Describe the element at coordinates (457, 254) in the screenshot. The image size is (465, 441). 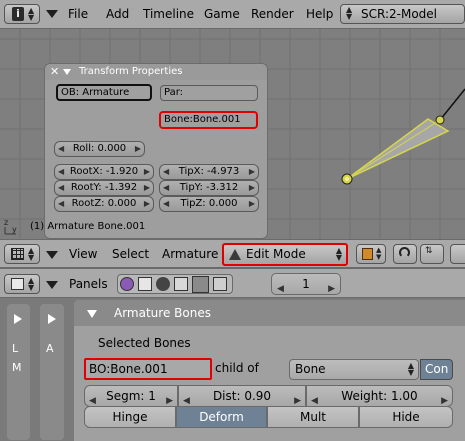
I see `layer-button` at that location.